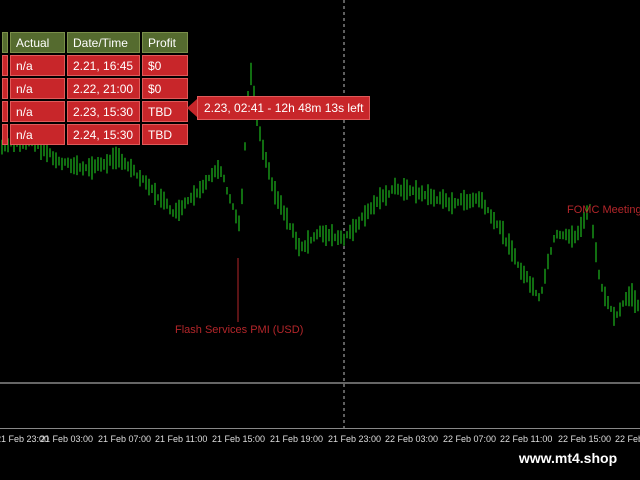 The image size is (640, 480). What do you see at coordinates (192, 108) in the screenshot?
I see `countdown-arrow-icon` at bounding box center [192, 108].